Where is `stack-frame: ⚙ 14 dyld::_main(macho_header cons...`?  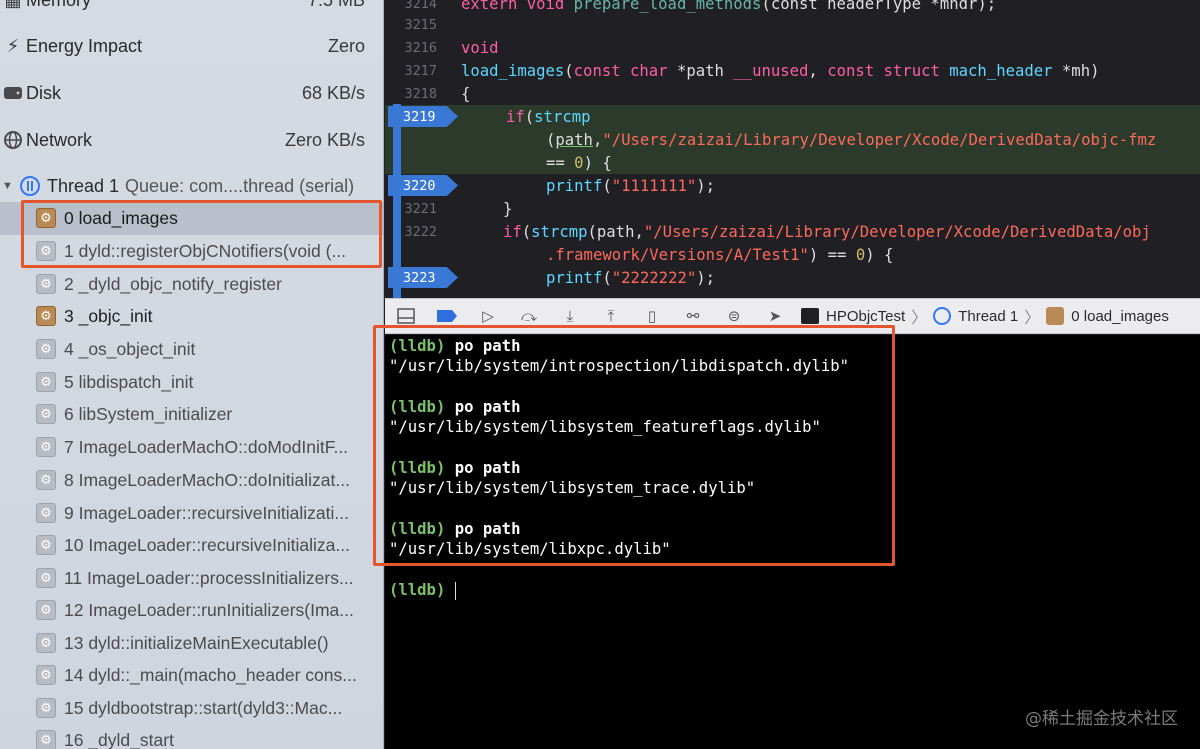
stack-frame: ⚙ 14 dyld::_main(macho_header cons... is located at coordinates (191, 675).